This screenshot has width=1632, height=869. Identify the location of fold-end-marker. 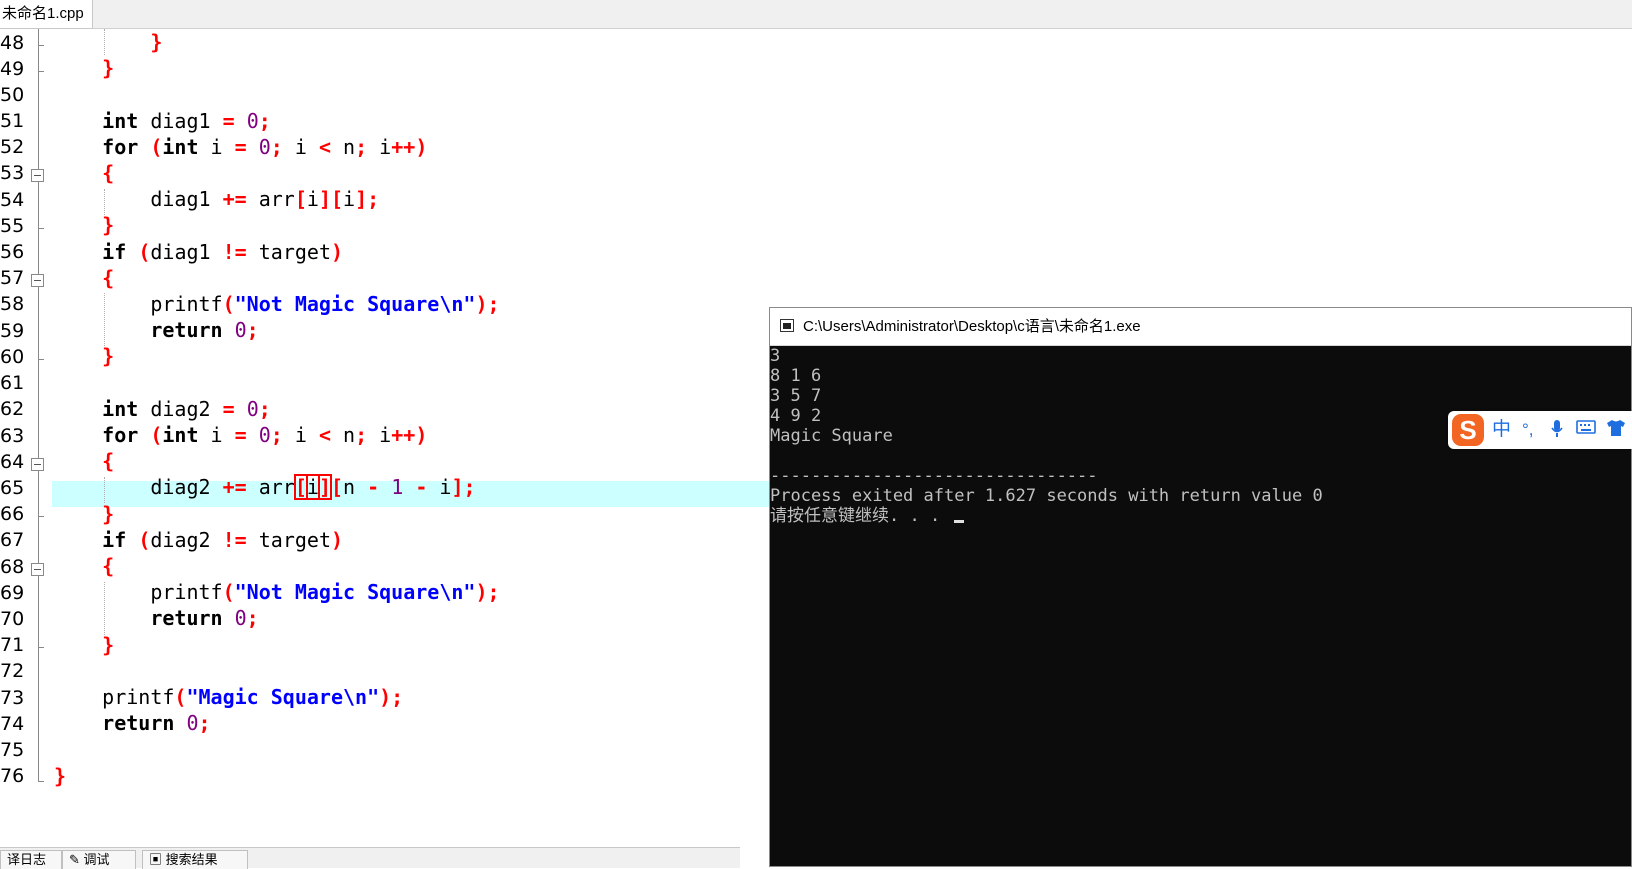
(41, 781).